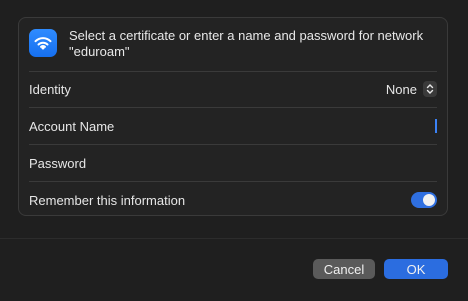 The image size is (468, 301). Describe the element at coordinates (429, 200) in the screenshot. I see `toggle-knob` at that location.